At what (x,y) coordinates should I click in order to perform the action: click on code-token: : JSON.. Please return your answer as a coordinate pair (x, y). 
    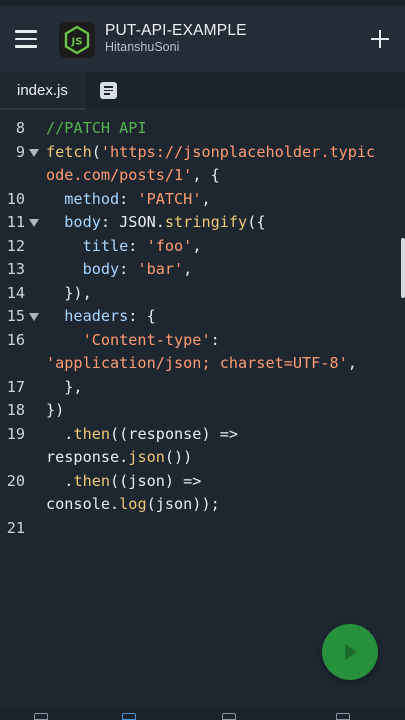
    Looking at the image, I should click on (132, 222).